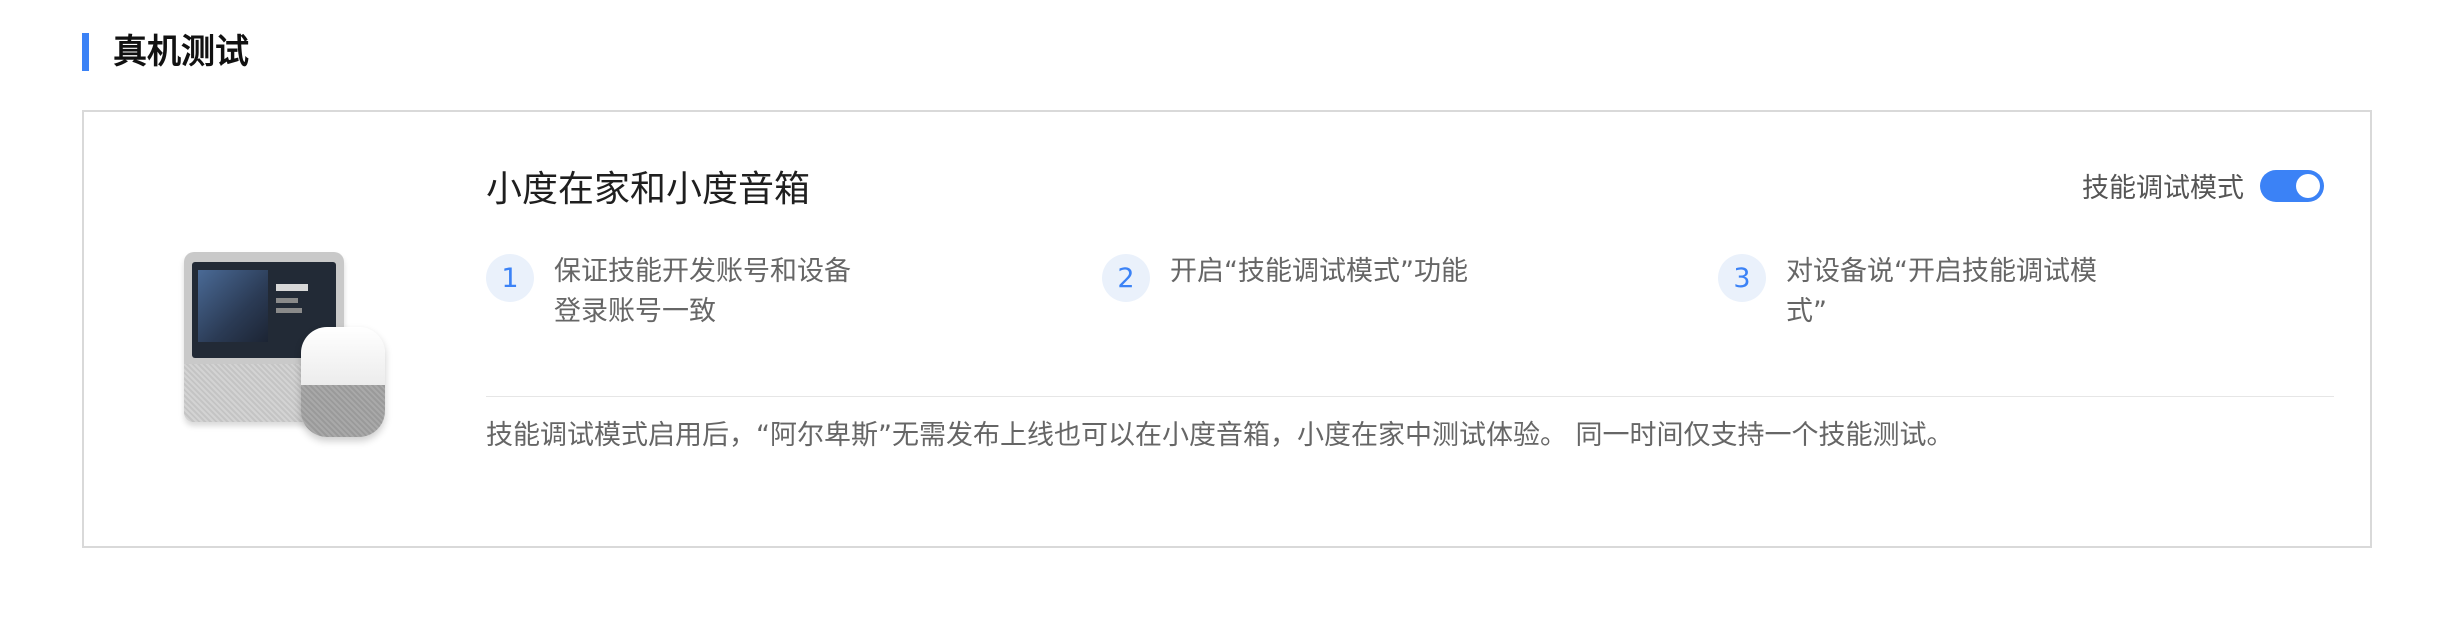 This screenshot has width=2458, height=640. I want to click on device-image, so click(289, 347).